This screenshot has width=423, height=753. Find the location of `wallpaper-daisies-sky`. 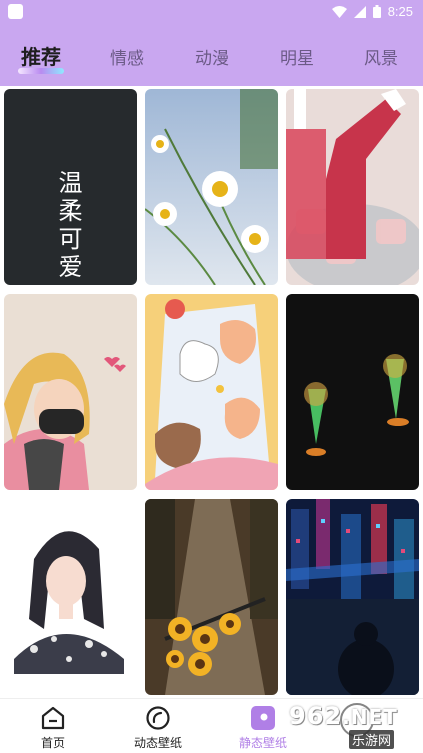

wallpaper-daisies-sky is located at coordinates (211, 187).